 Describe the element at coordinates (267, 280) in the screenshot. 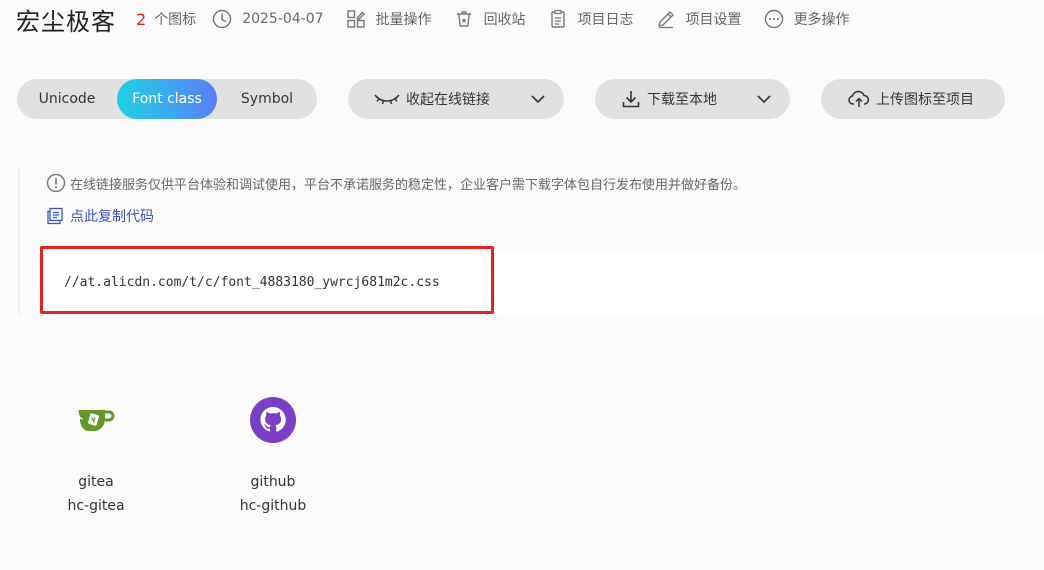

I see `highlight-annotation-box` at that location.